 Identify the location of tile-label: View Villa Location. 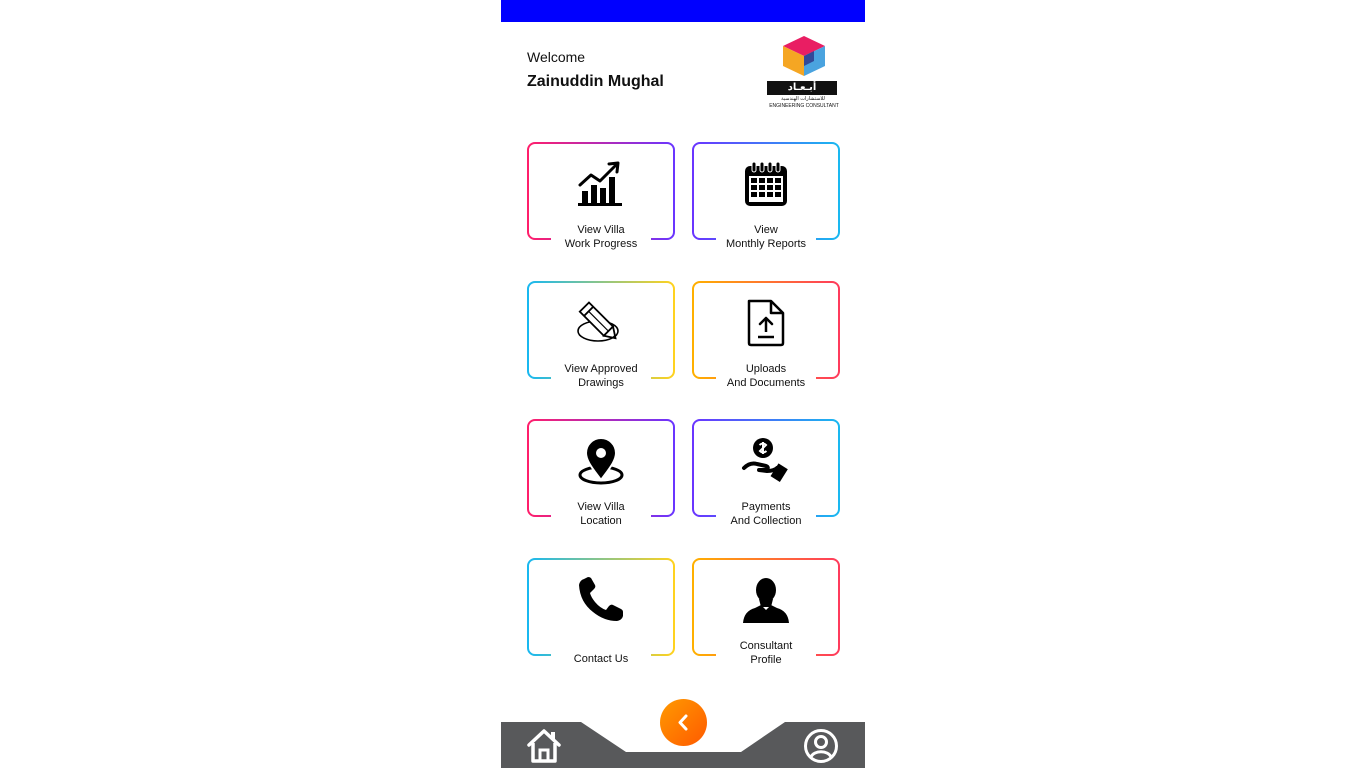
(601, 514).